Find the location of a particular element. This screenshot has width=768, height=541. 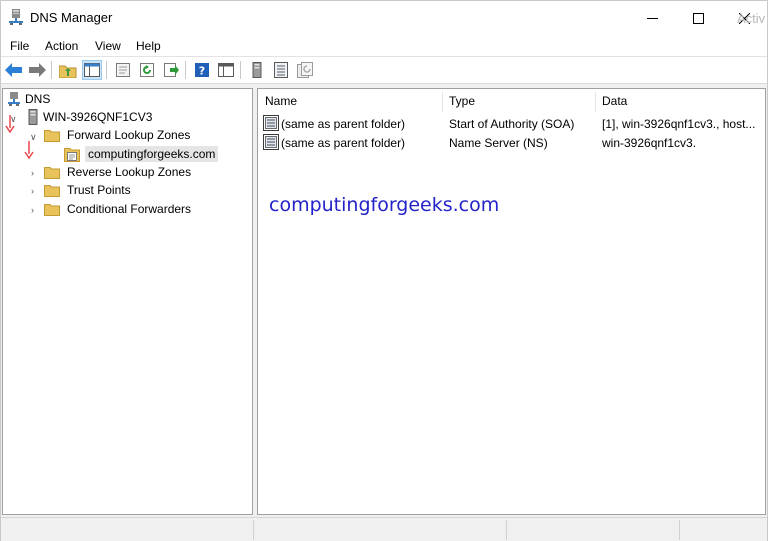

console-icon is located at coordinates (226, 70).